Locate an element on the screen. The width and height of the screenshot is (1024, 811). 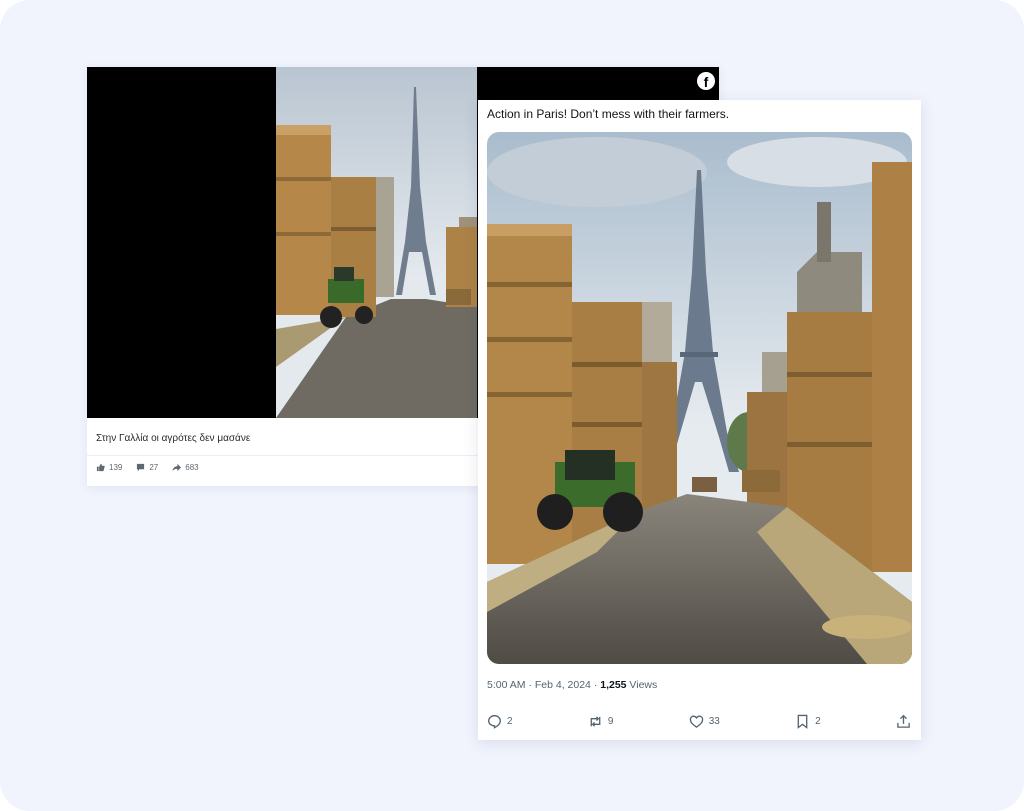
repost-icon is located at coordinates (595, 721).